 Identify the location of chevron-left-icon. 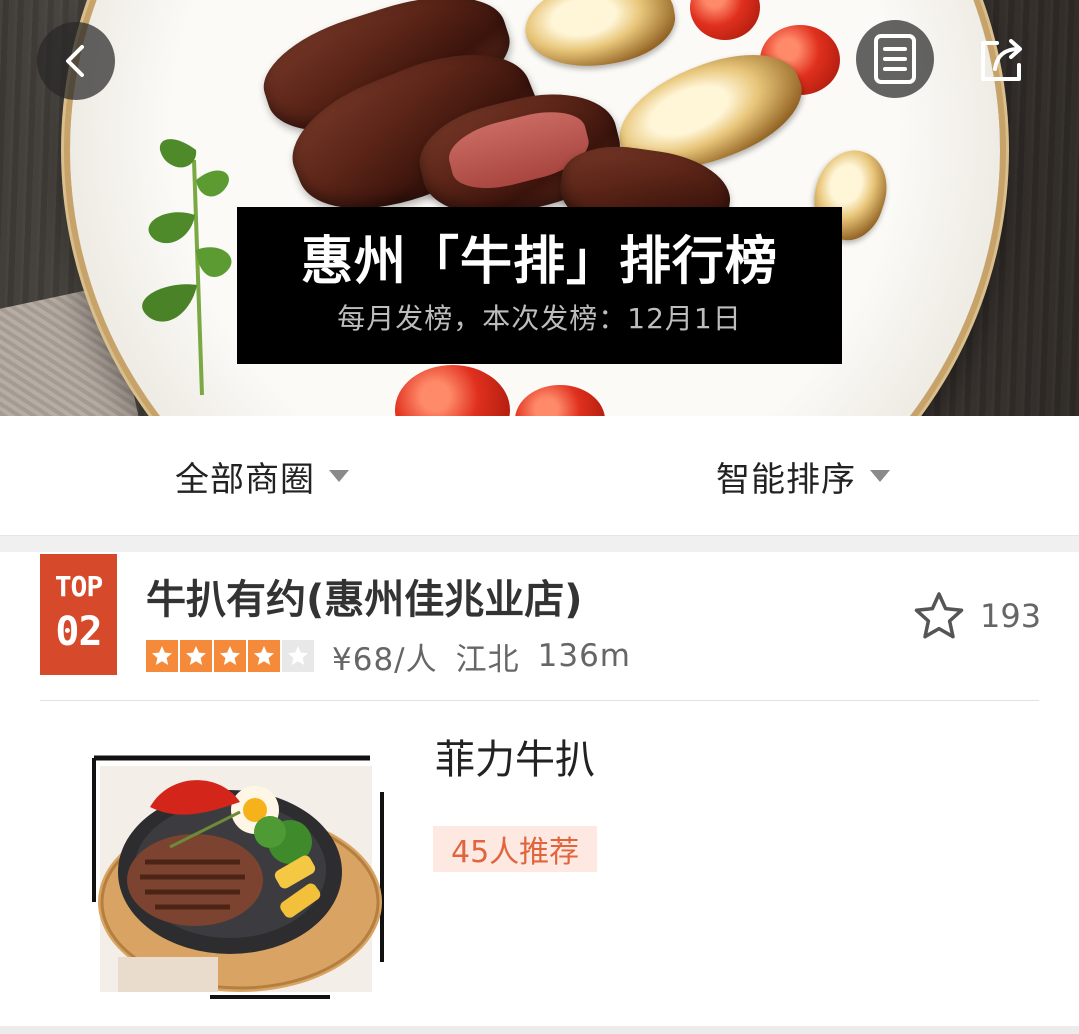
(75, 61).